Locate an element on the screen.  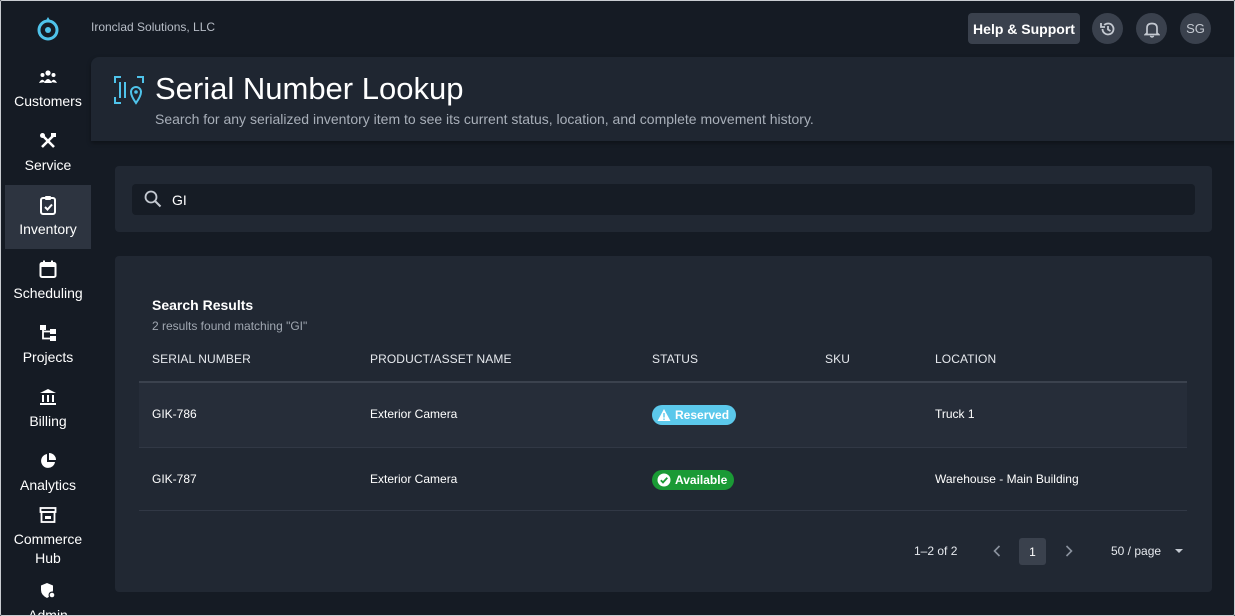
admin-shield-icon is located at coordinates (48, 591).